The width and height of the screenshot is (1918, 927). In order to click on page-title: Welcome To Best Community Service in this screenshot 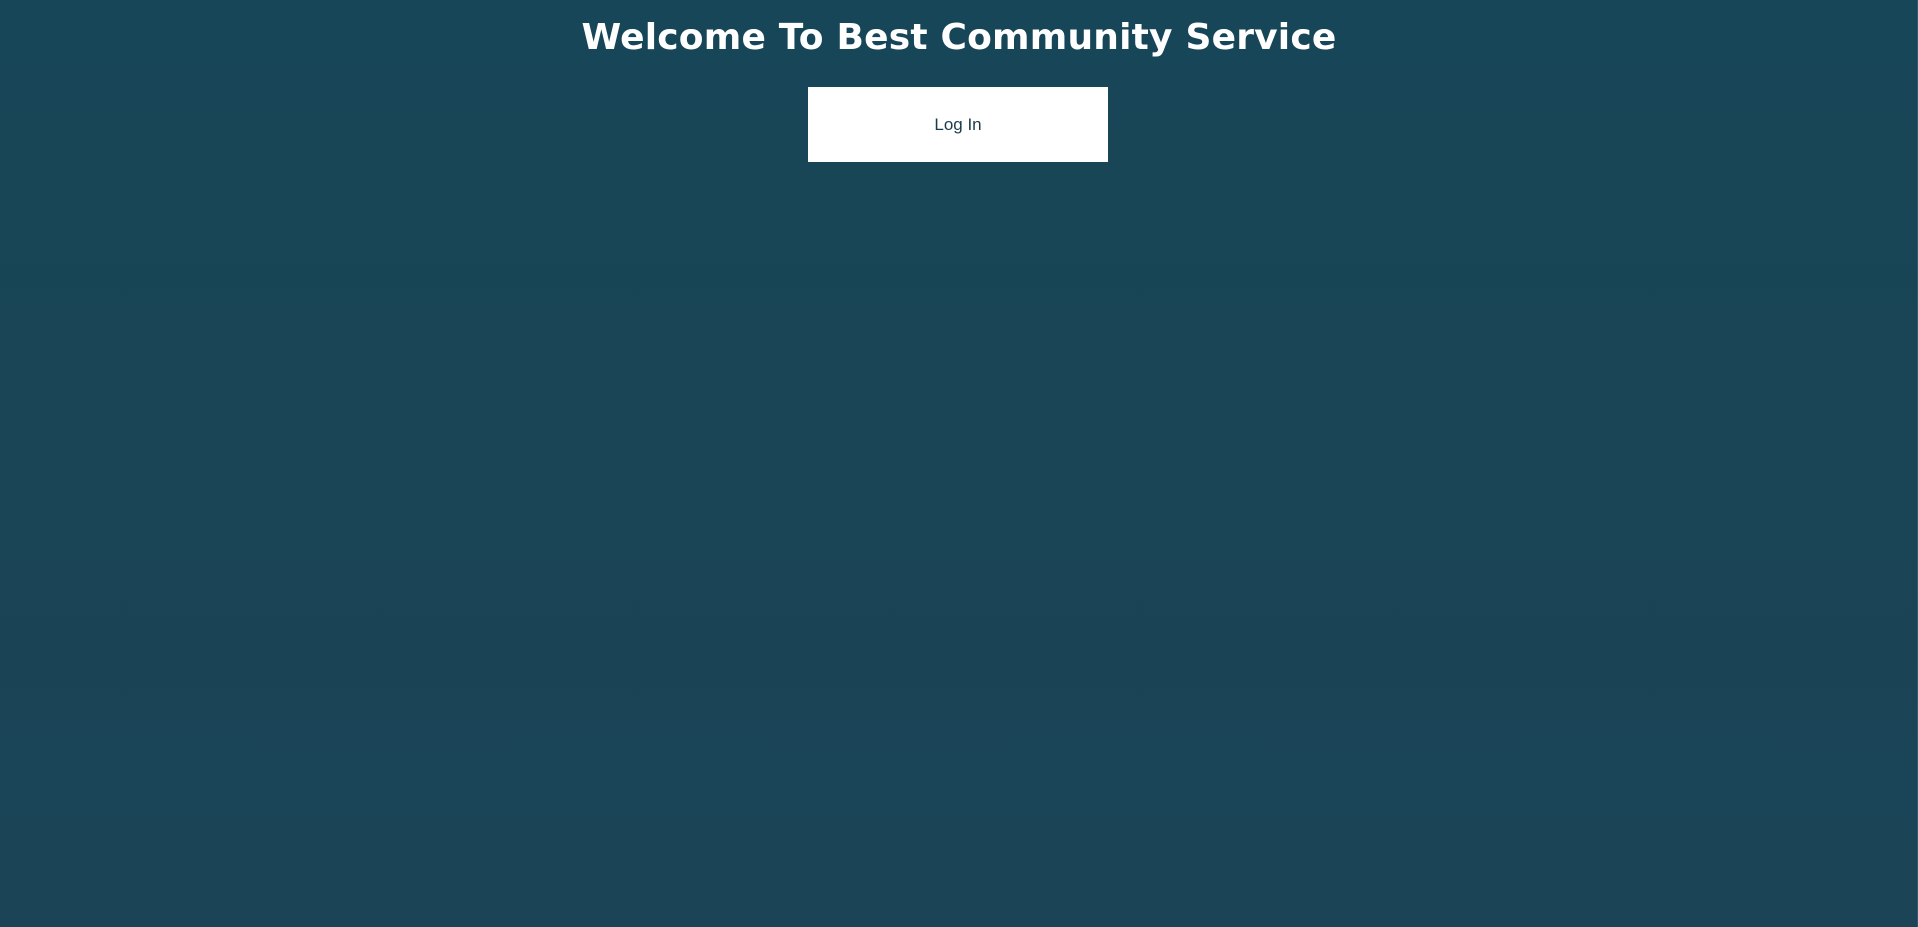, I will do `click(959, 37)`.